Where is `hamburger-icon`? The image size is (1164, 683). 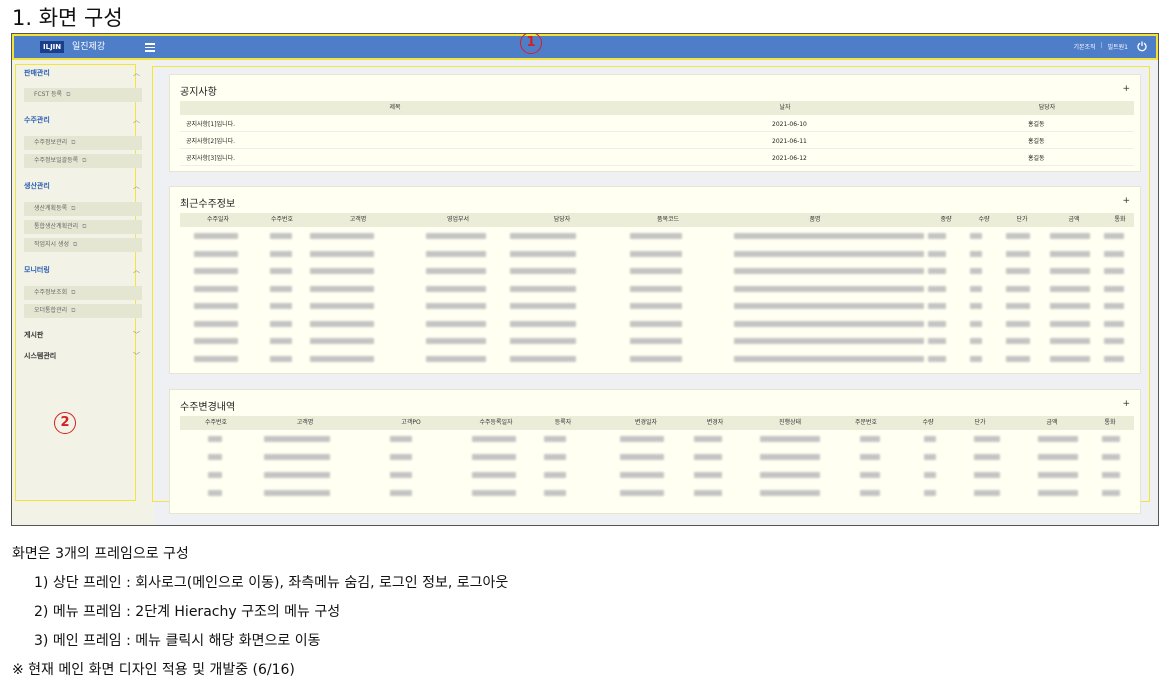 hamburger-icon is located at coordinates (150, 47).